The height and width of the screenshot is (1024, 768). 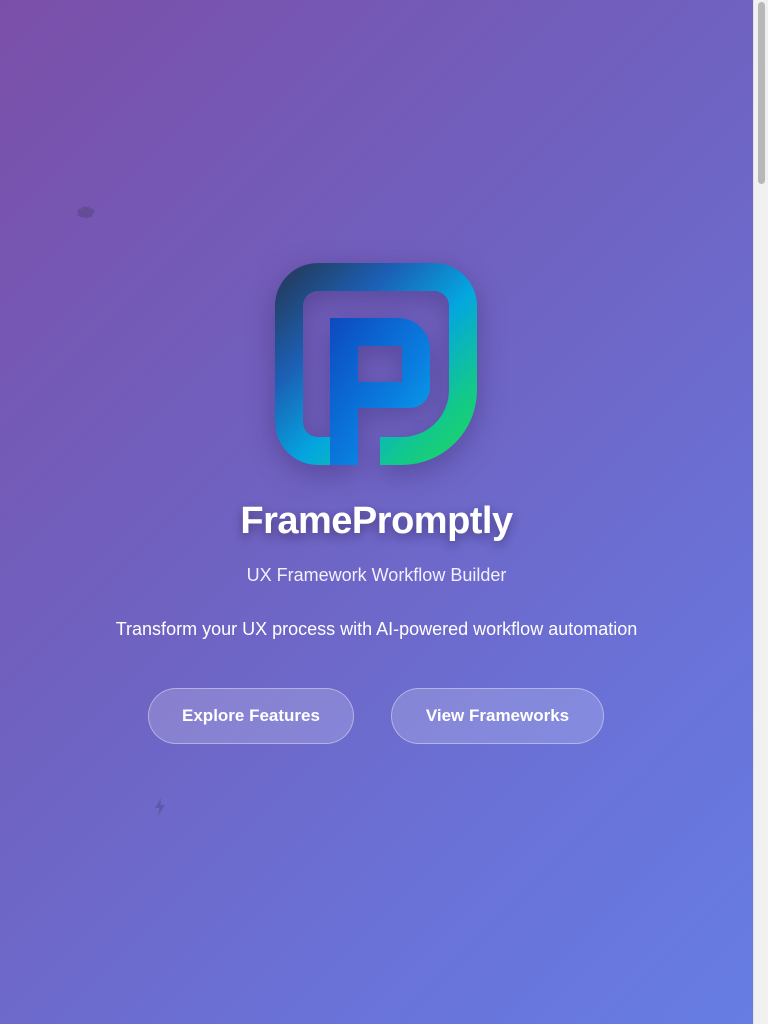 I want to click on scrollbar-thumb, so click(x=761, y=93).